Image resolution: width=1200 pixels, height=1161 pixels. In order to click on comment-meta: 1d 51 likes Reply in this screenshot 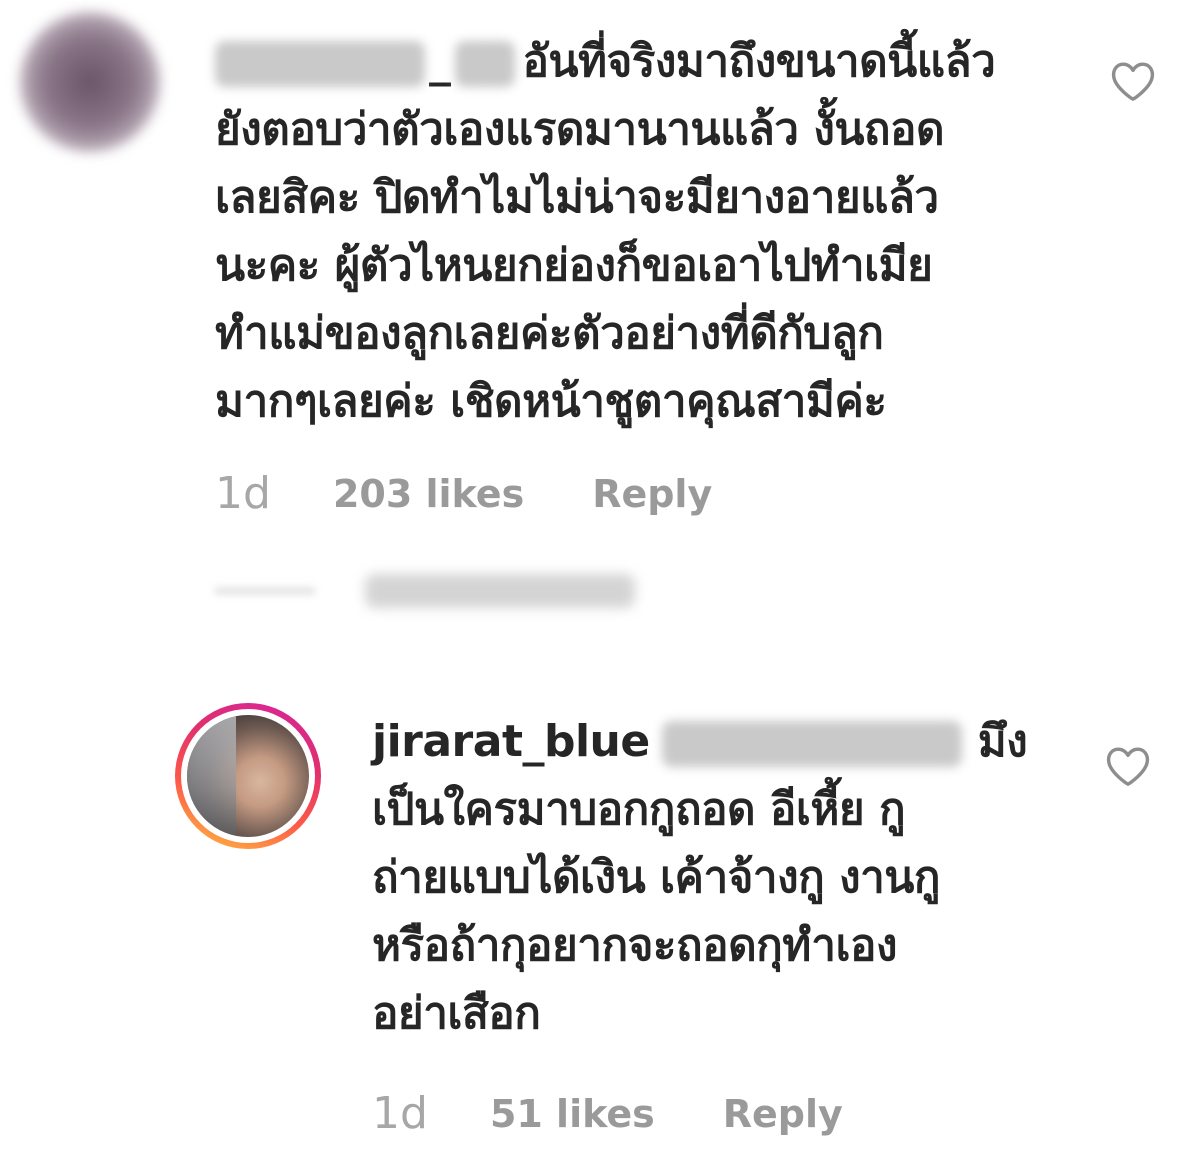, I will do `click(607, 1113)`.